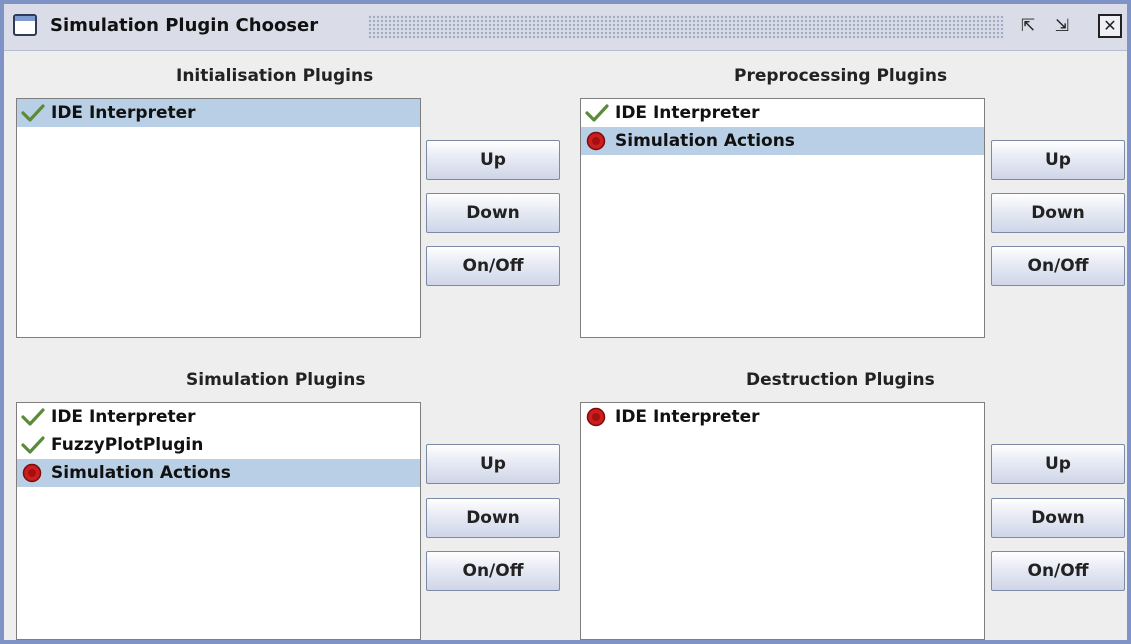 The image size is (1131, 644). I want to click on simulation-onoff-button: On/Off, so click(493, 571).